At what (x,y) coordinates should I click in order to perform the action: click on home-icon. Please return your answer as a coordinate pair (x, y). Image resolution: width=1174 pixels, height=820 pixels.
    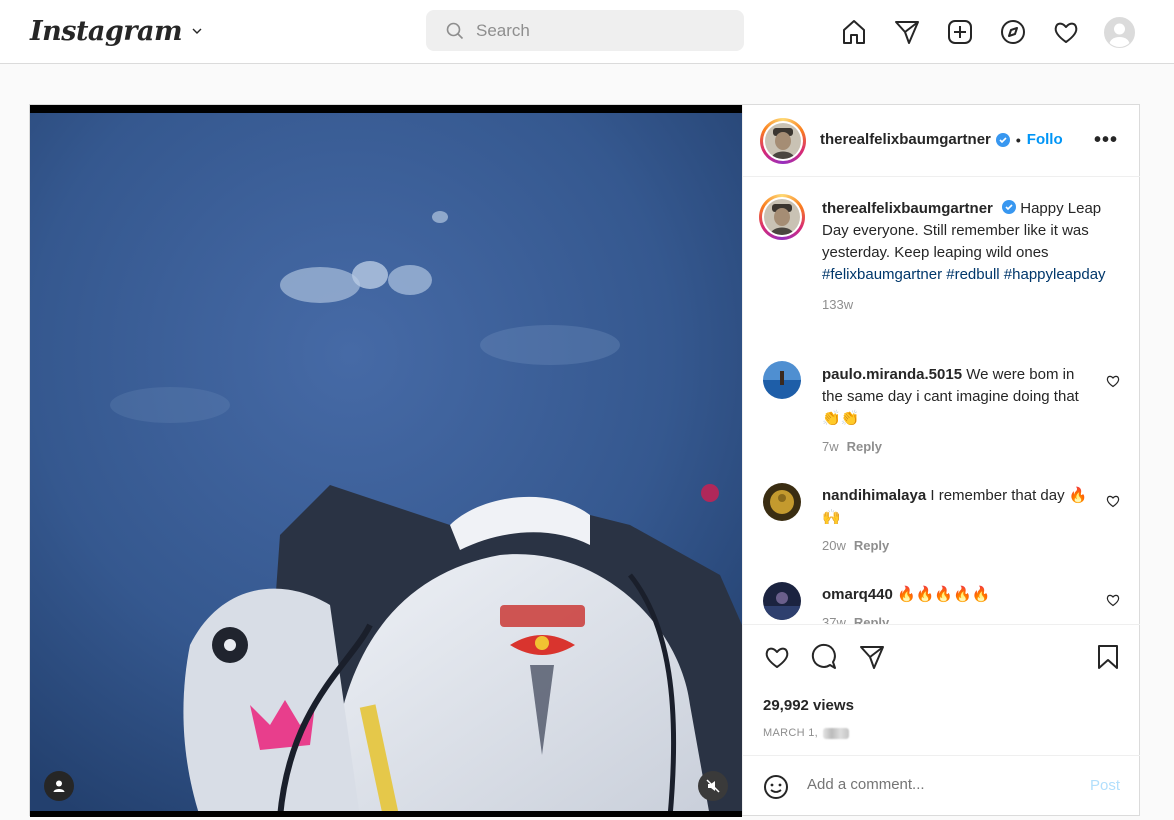
    Looking at the image, I should click on (854, 32).